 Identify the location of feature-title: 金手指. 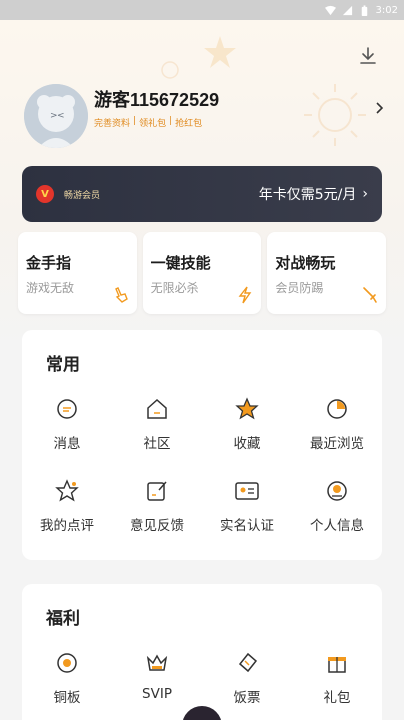
(49, 263).